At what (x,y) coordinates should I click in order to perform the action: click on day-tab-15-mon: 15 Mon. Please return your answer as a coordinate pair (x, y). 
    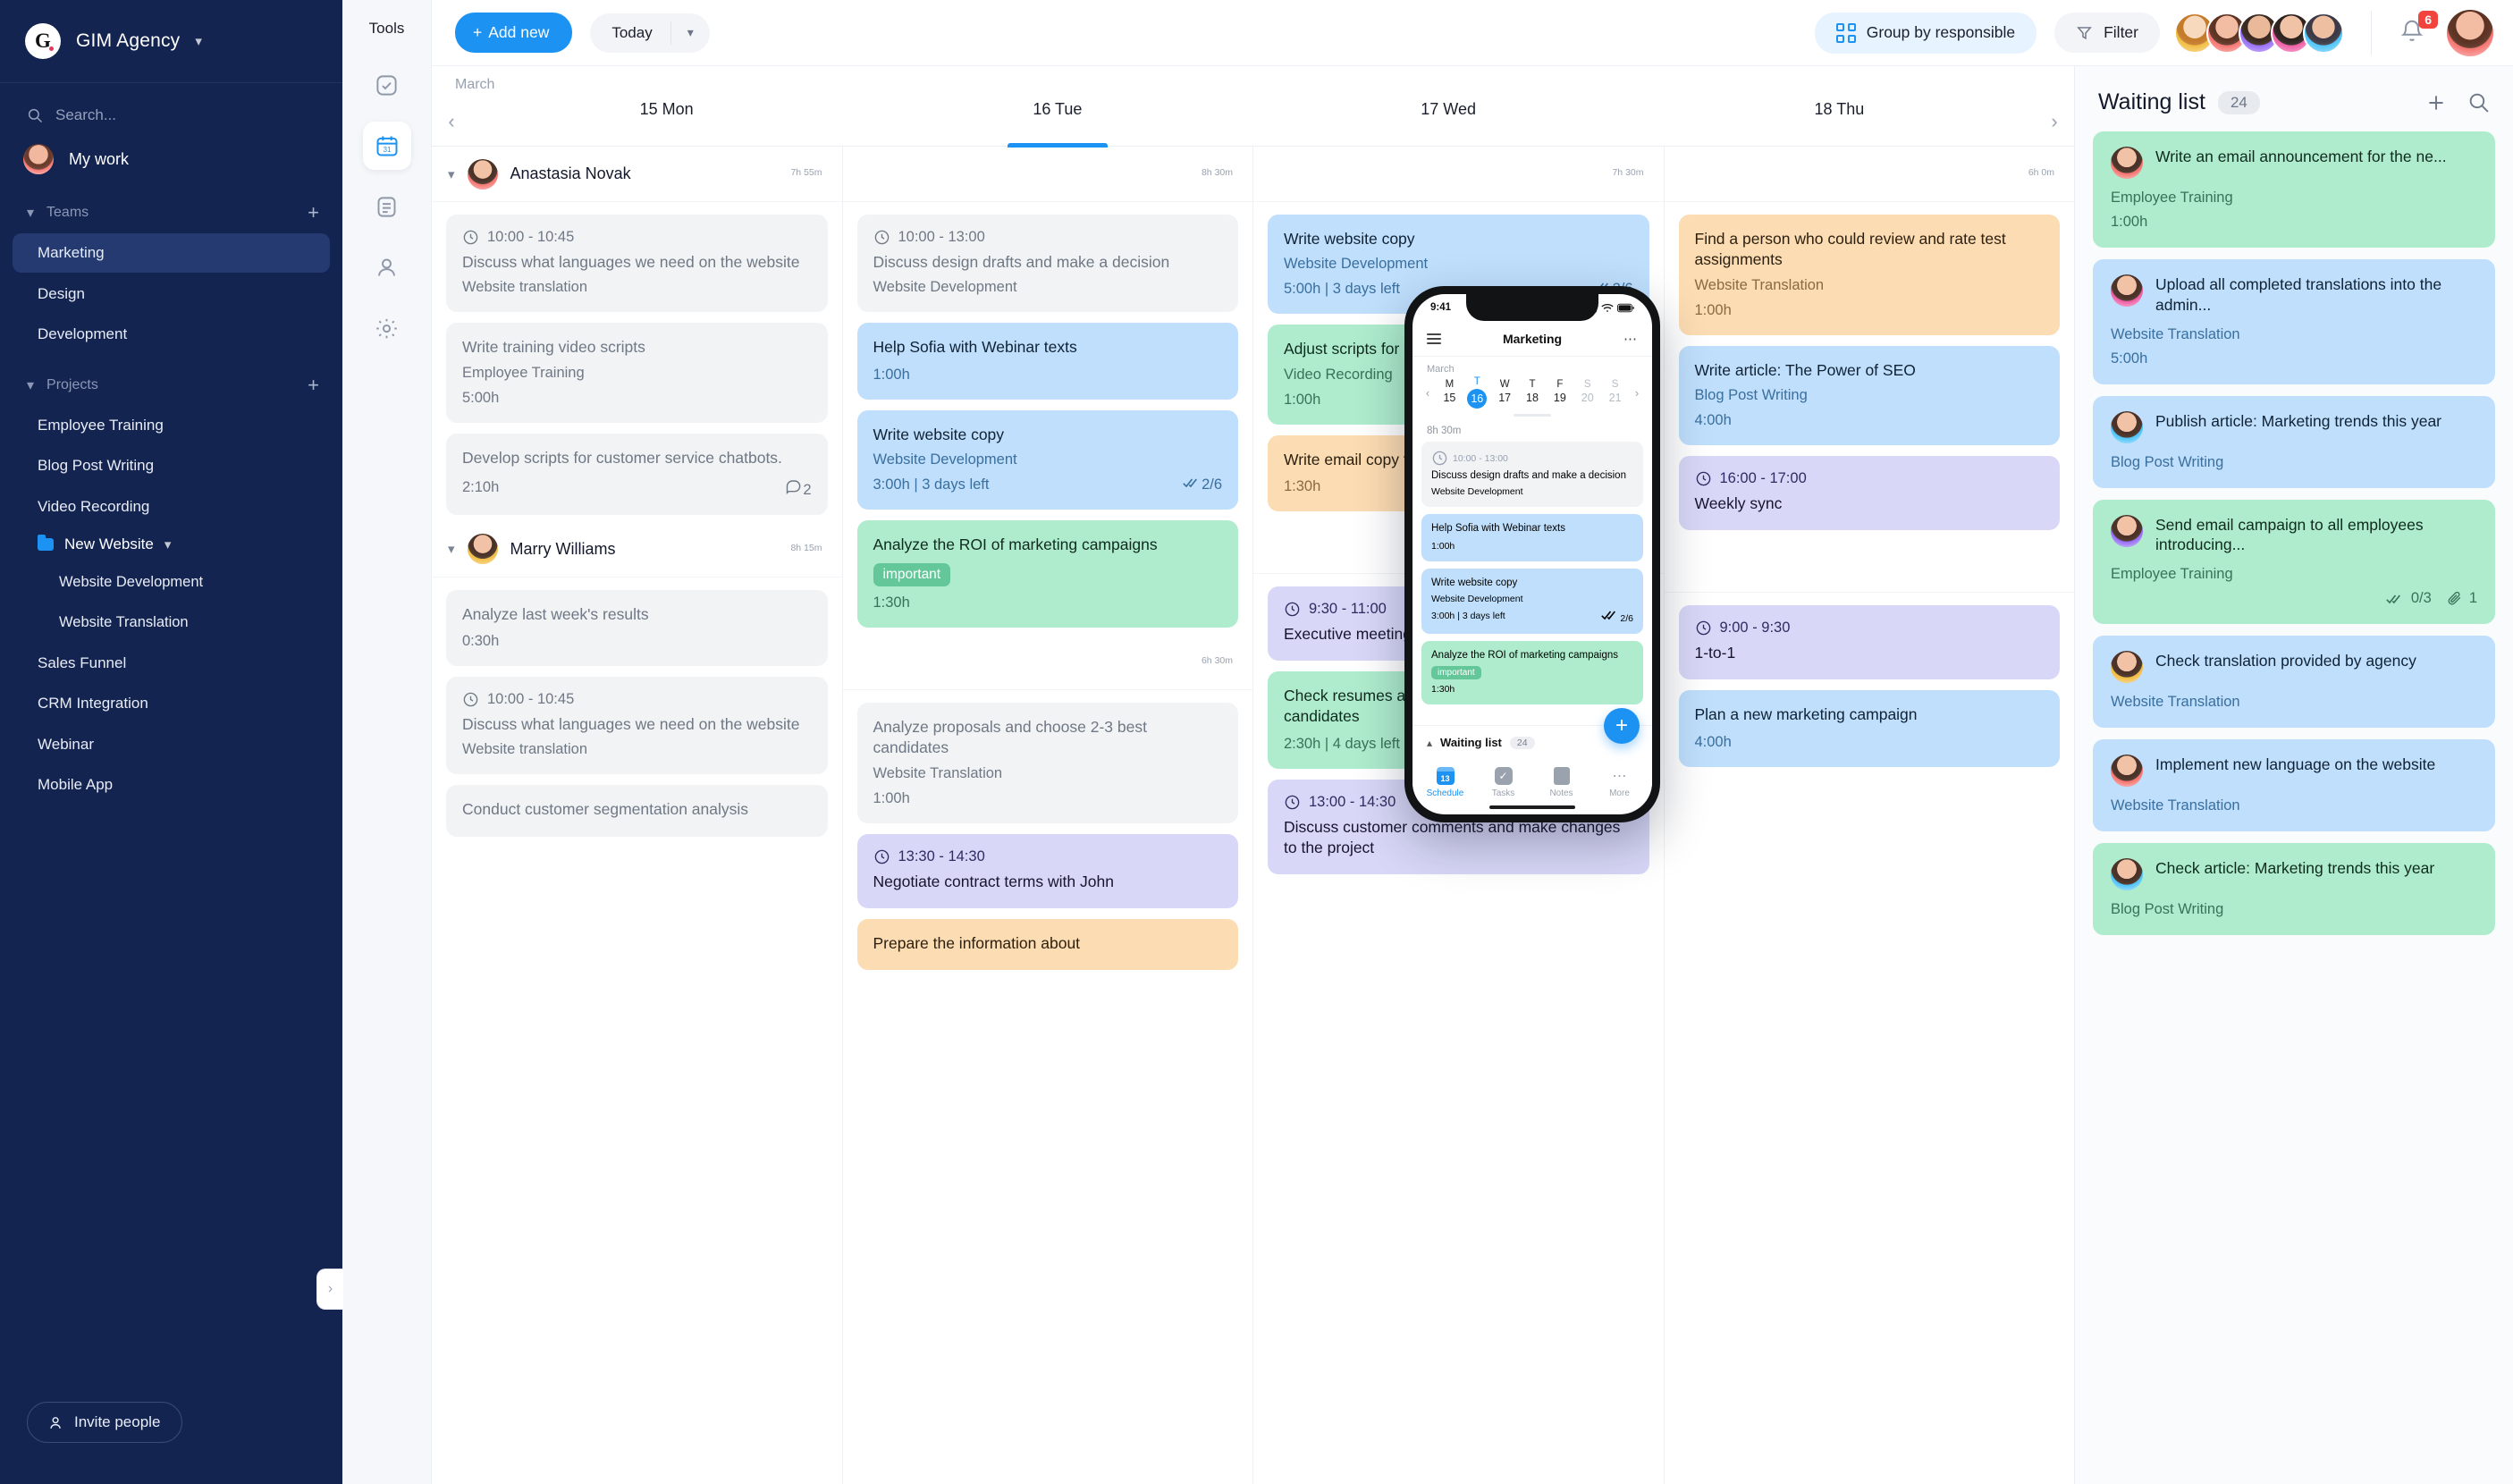
    Looking at the image, I should click on (666, 121).